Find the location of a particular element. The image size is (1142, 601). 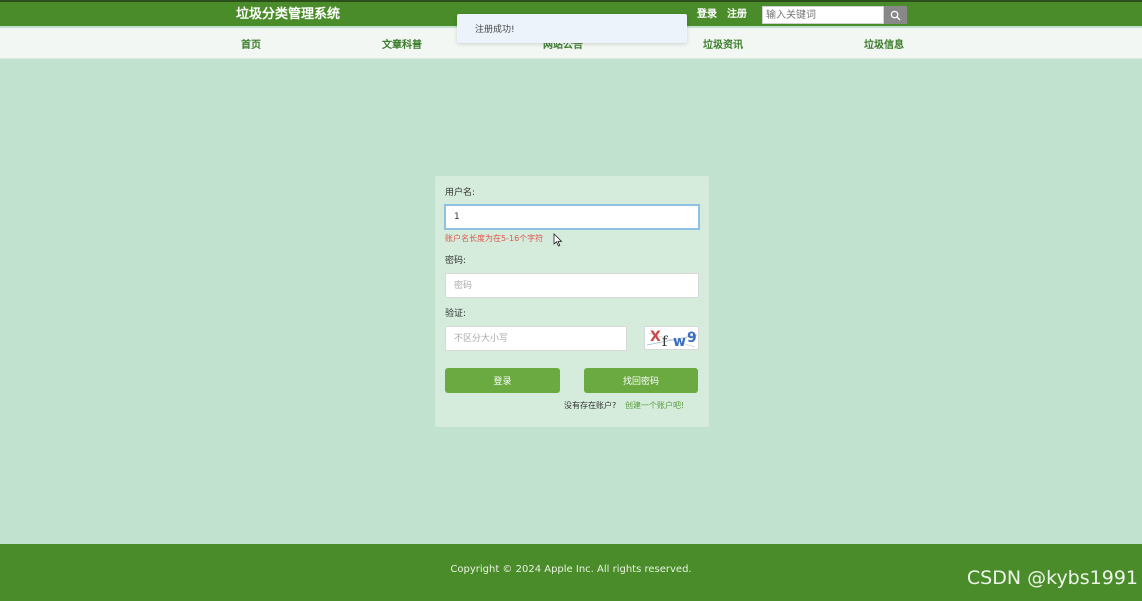

create-account-link: 创建一个账户吧! is located at coordinates (654, 406).